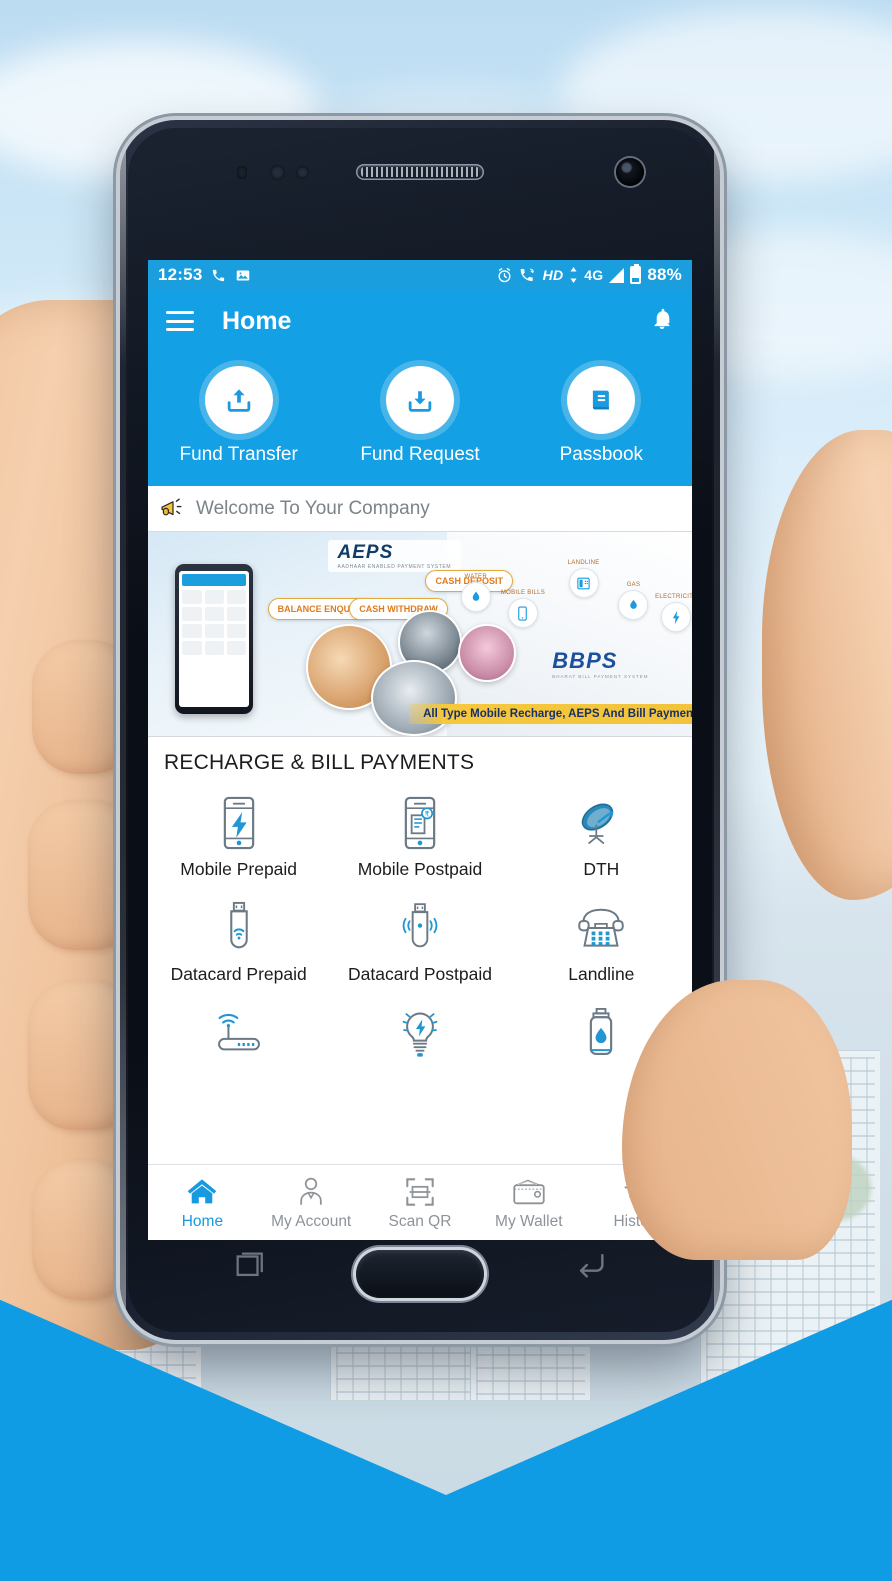  What do you see at coordinates (601, 974) in the screenshot?
I see `tile-label: Landline` at bounding box center [601, 974].